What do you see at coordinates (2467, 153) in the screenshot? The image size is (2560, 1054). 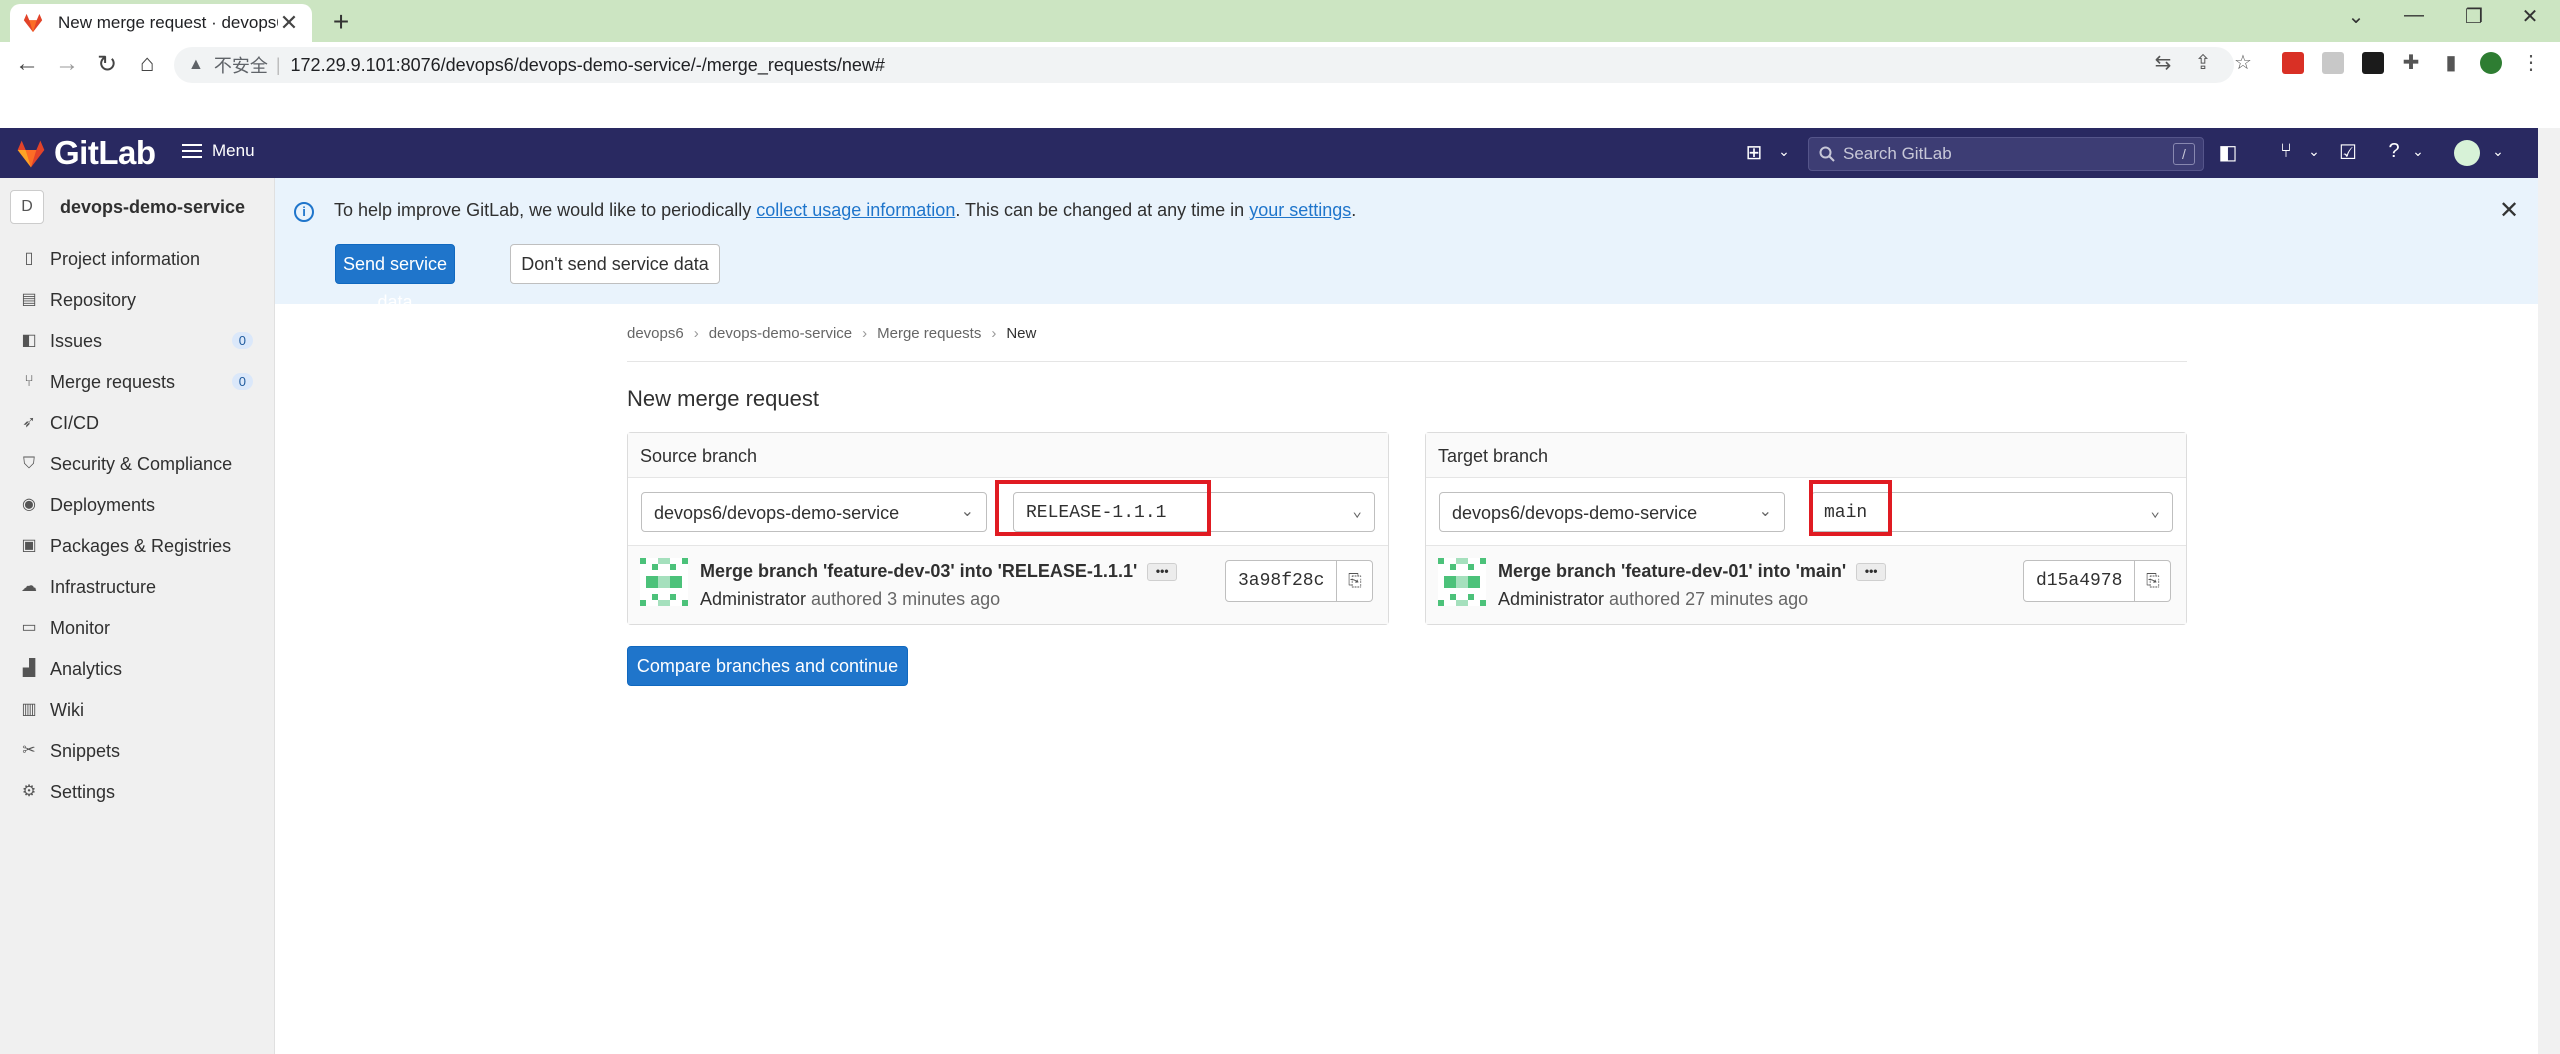 I see `user-avatar` at bounding box center [2467, 153].